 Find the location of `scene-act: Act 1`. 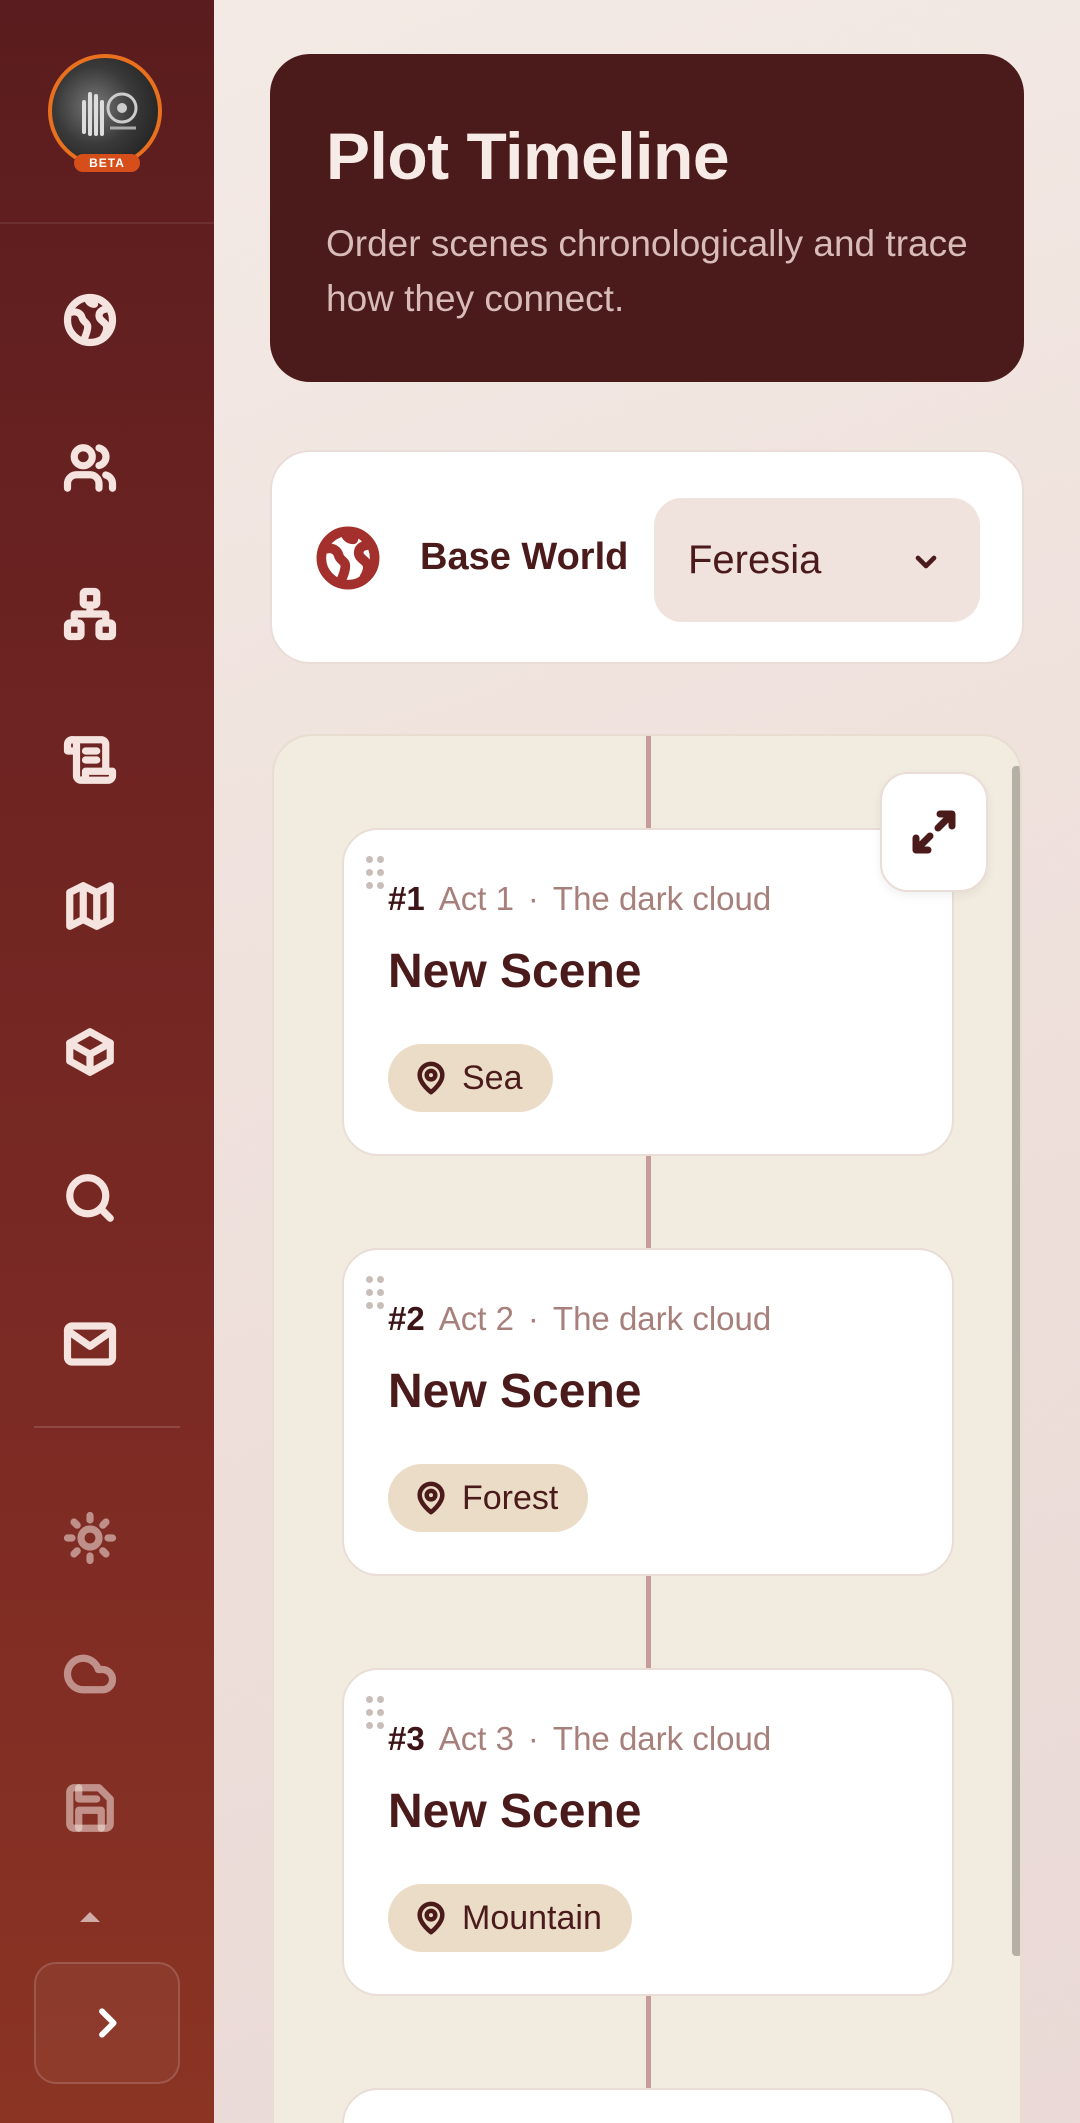

scene-act: Act 1 is located at coordinates (476, 898).